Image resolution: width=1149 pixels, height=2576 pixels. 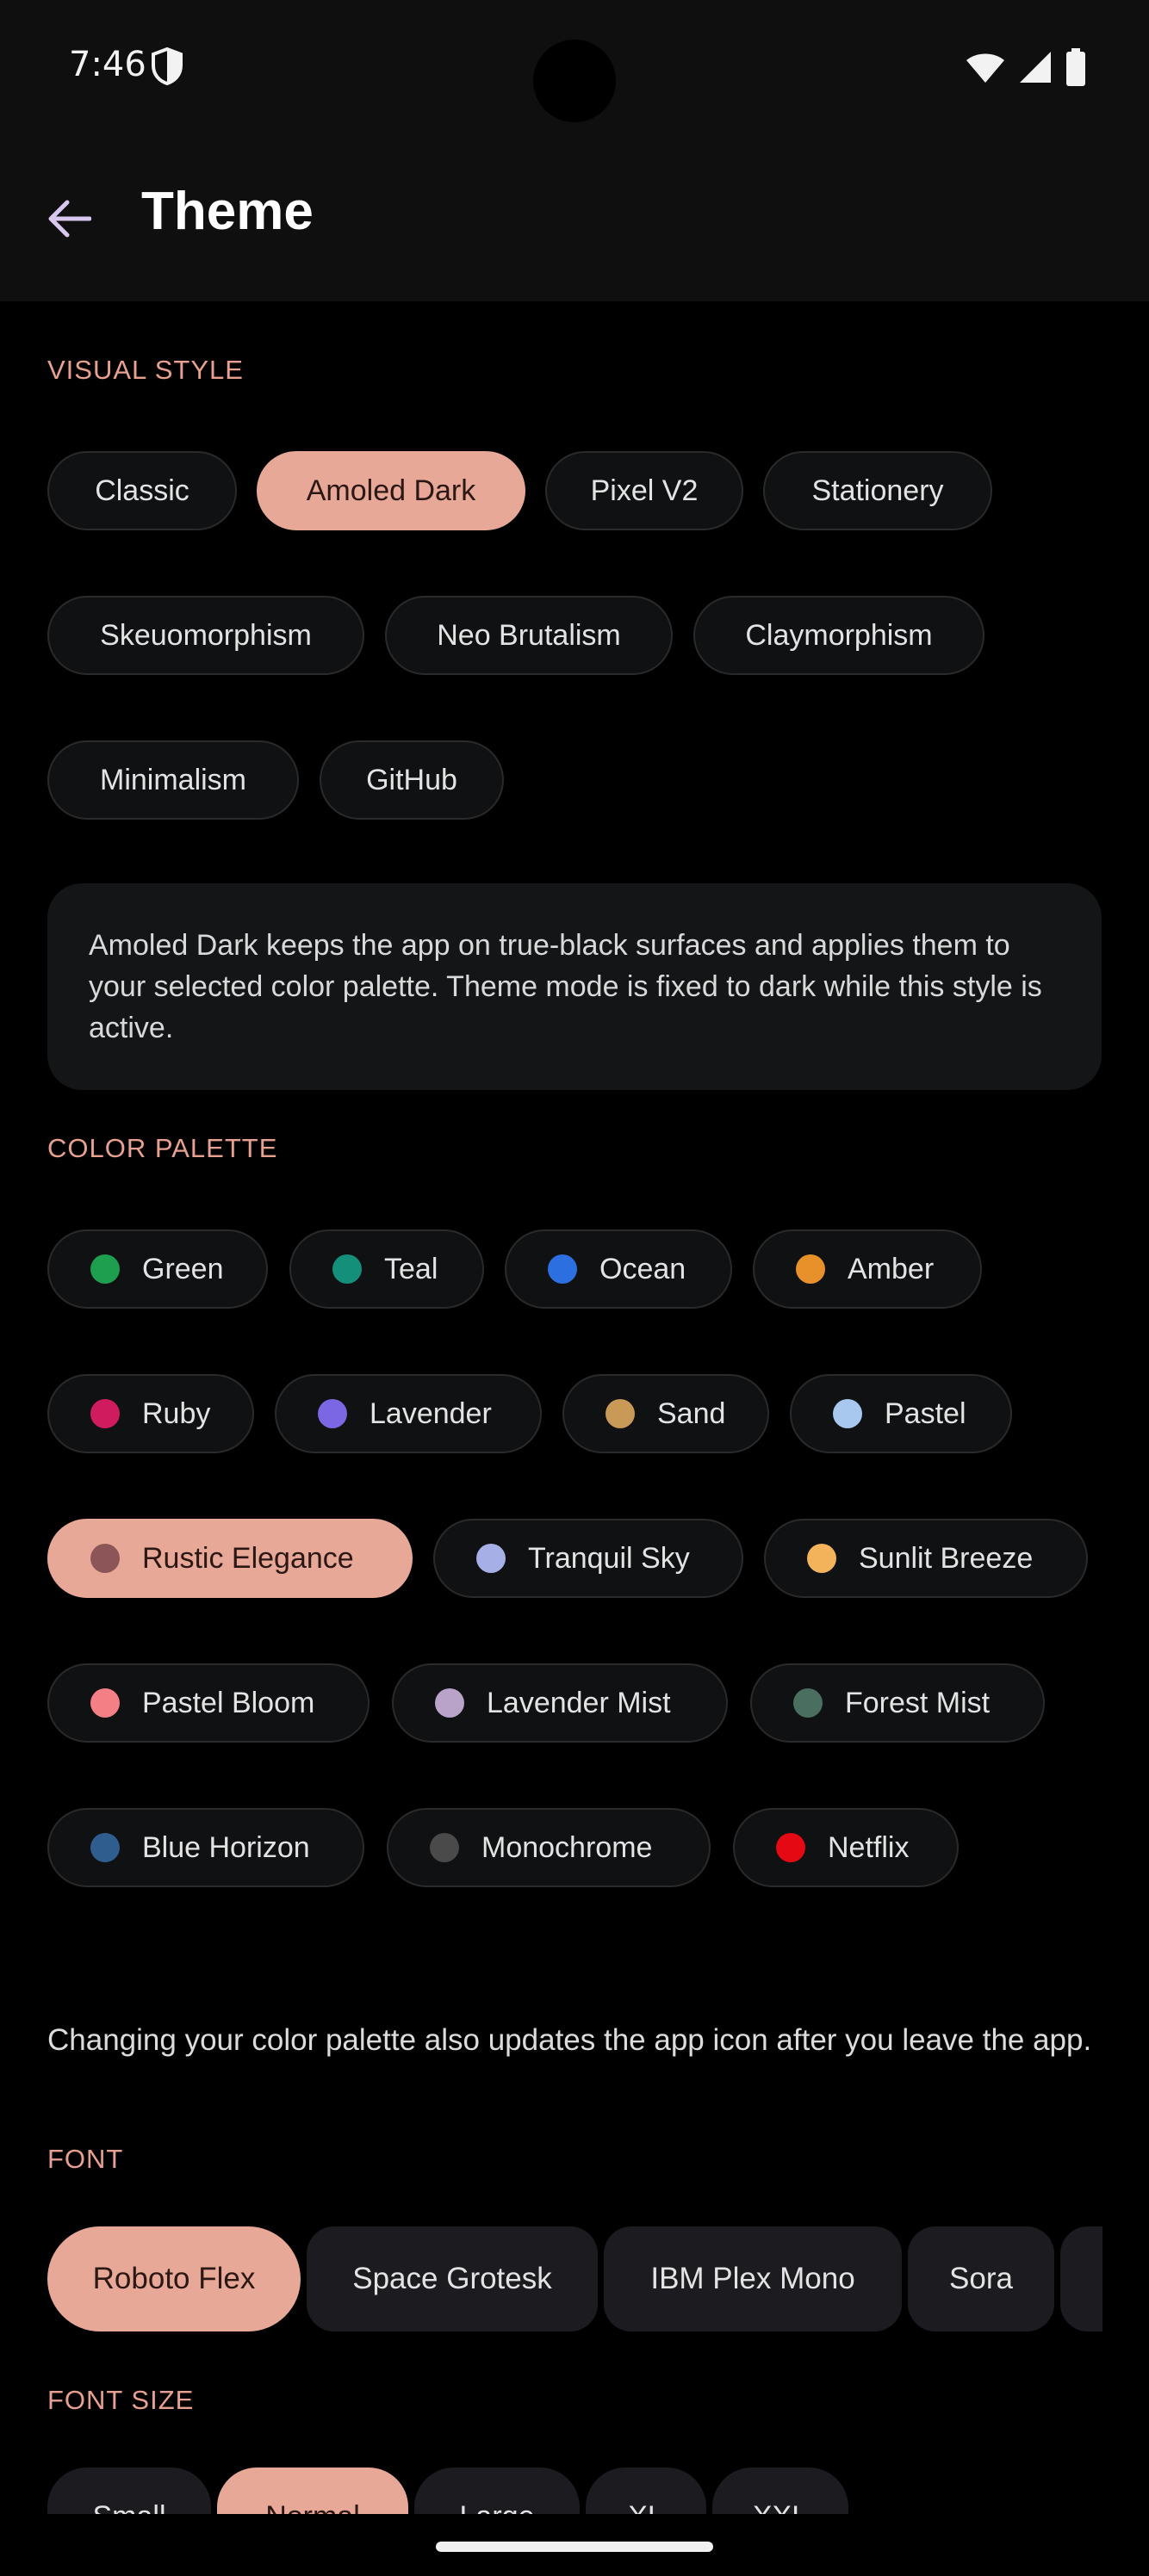 I want to click on style-chip-github: GitHub, so click(x=412, y=780).